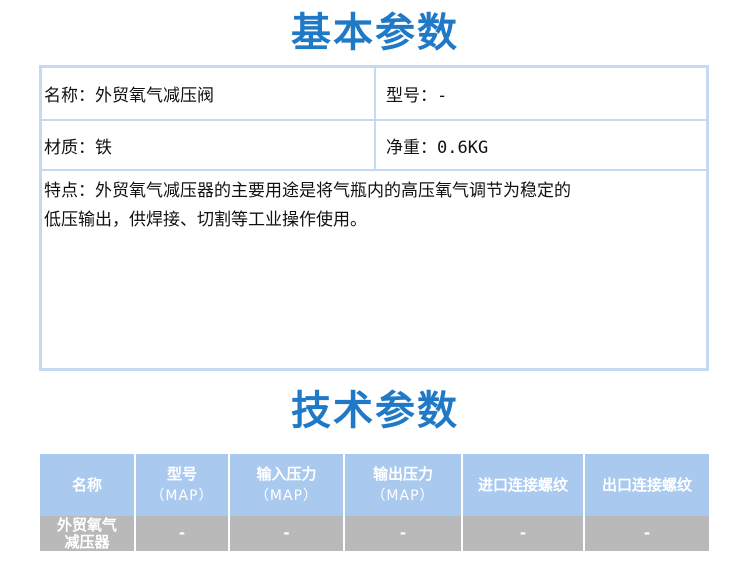 The image size is (750, 568). I want to click on cell-name-line-2: 减压器, so click(87, 541).